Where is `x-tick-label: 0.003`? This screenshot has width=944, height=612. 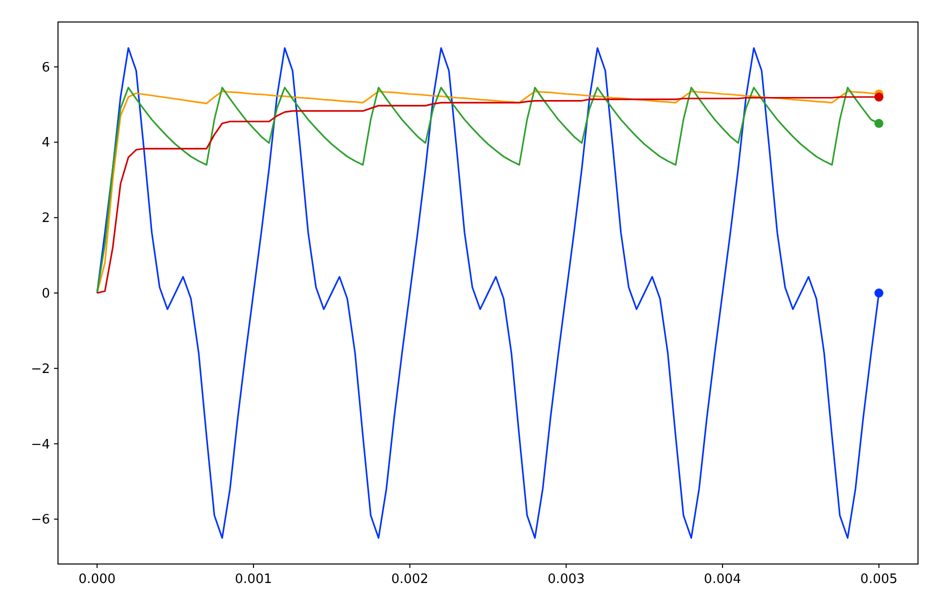
x-tick-label: 0.003 is located at coordinates (566, 579).